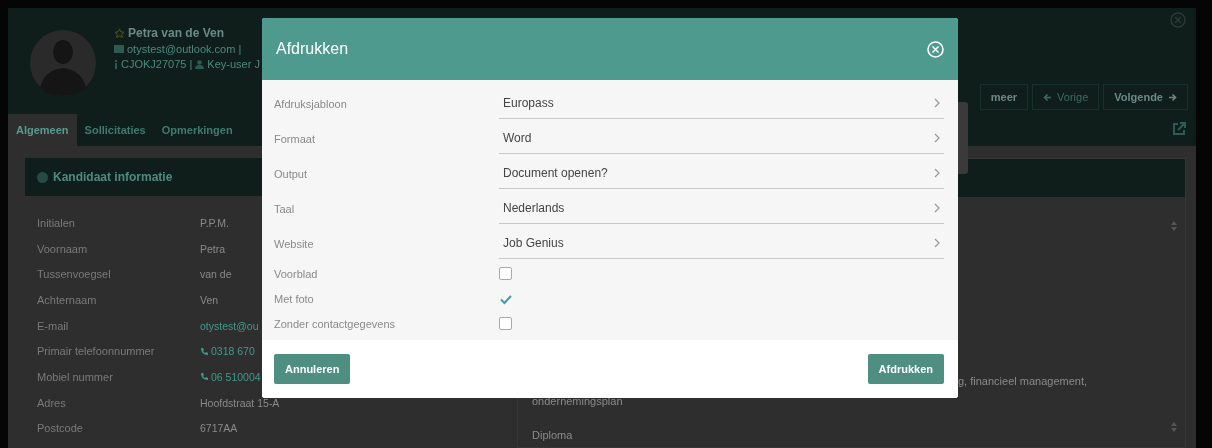  I want to click on avatar-icon, so click(63, 63).